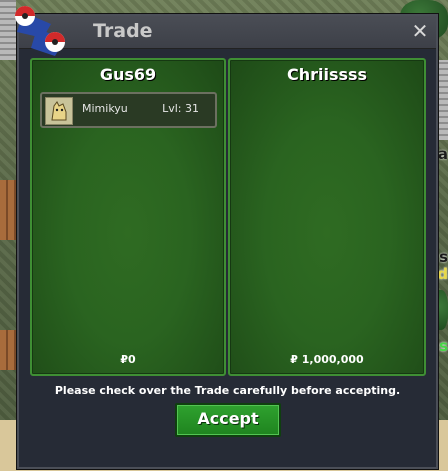 The image size is (448, 471). Describe the element at coordinates (128, 359) in the screenshot. I see `money-amount: ₽0` at that location.